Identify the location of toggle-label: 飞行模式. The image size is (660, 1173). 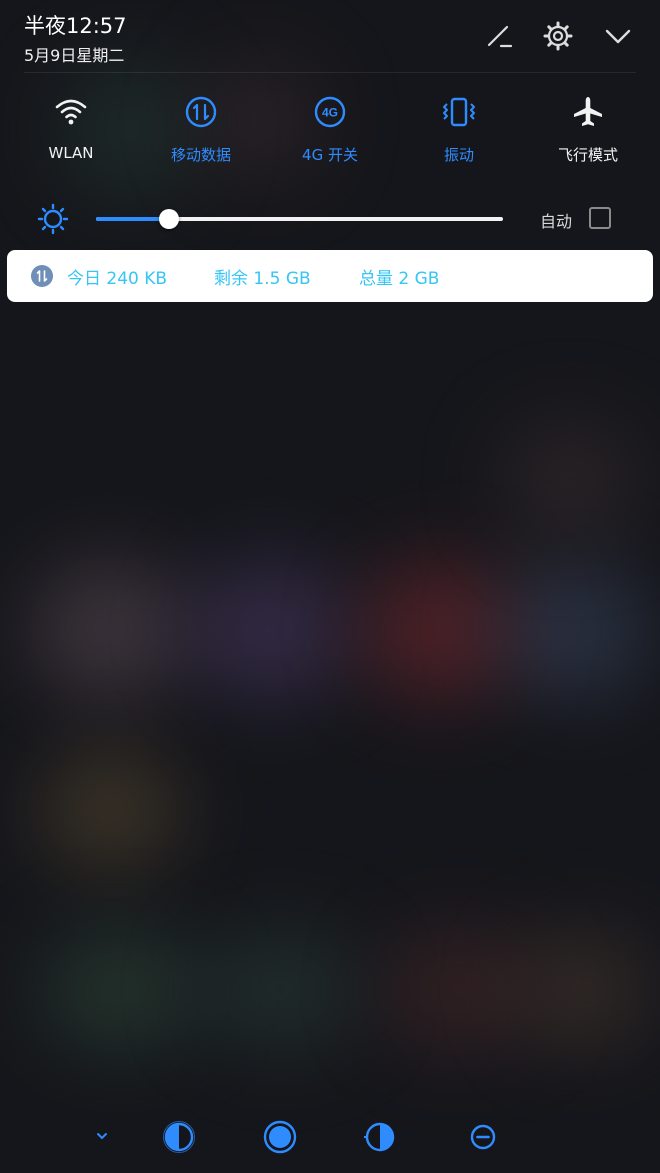
(587, 155).